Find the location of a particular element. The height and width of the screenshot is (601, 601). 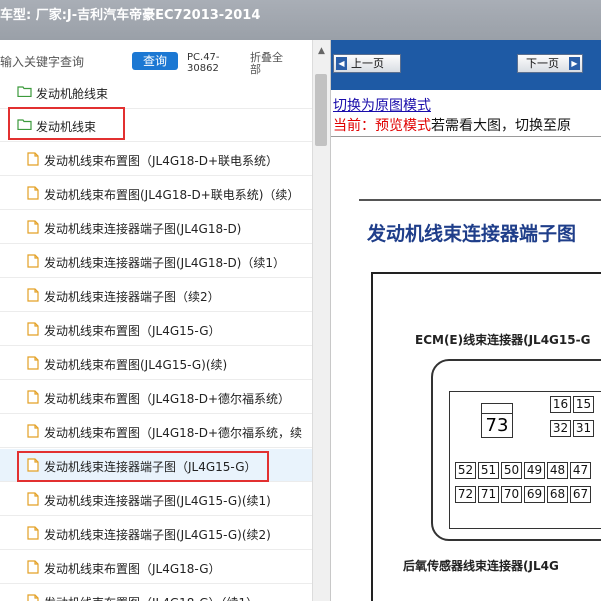

right-arrow-icon: ▶ is located at coordinates (574, 63).